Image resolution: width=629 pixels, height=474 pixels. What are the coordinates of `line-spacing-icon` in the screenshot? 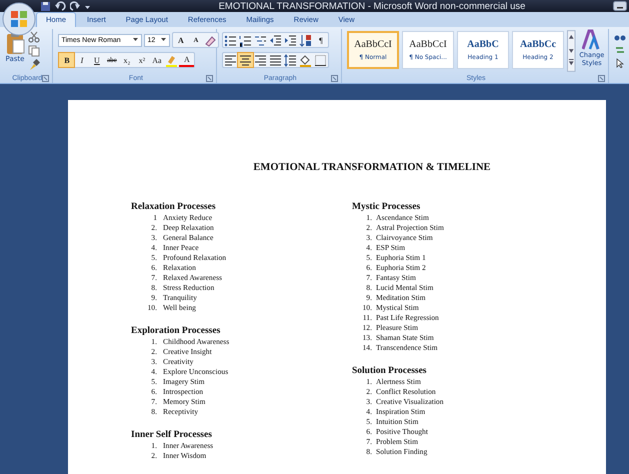 It's located at (291, 60).